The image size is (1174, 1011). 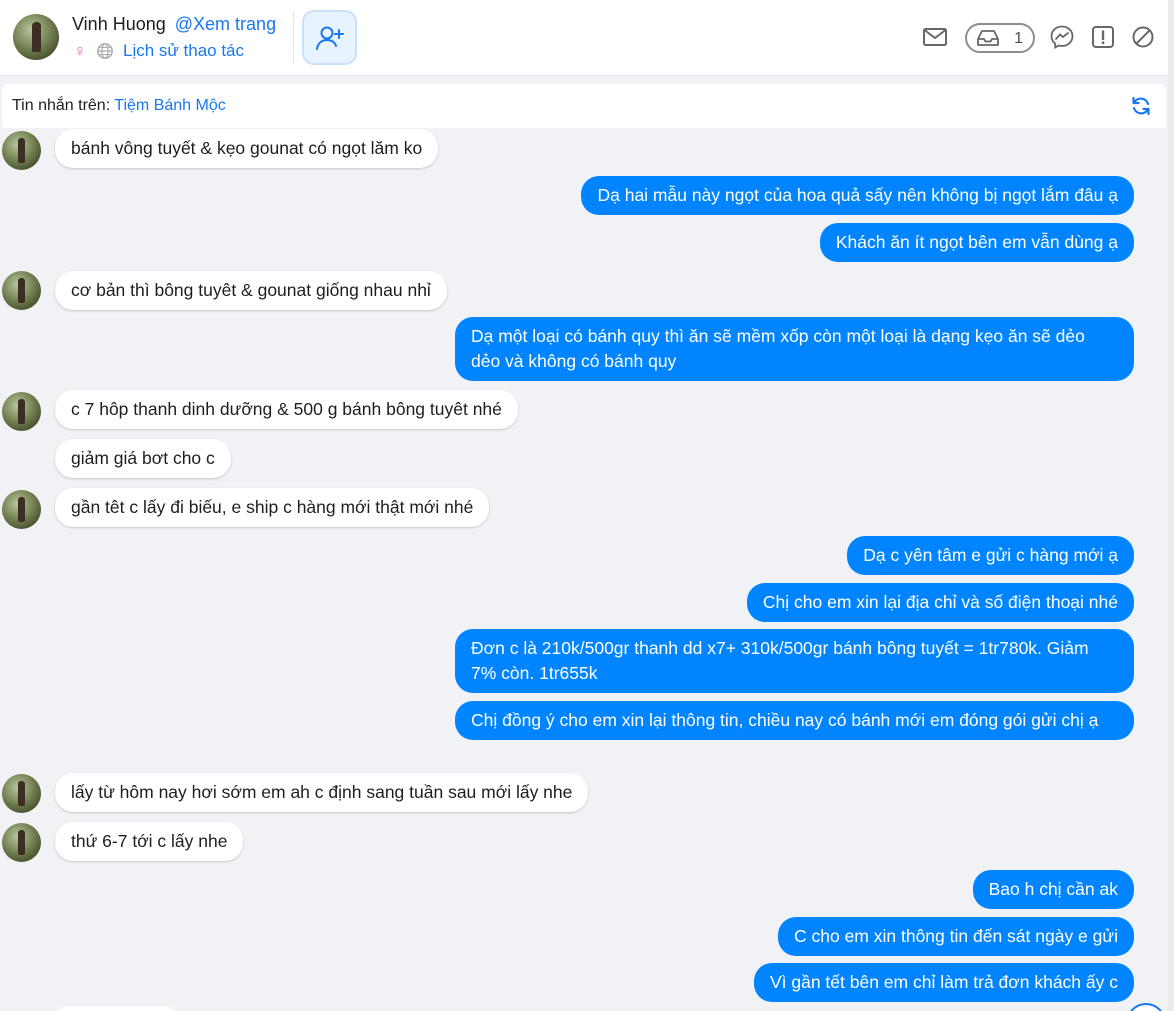 What do you see at coordinates (169, 105) in the screenshot?
I see `message-source-page-link: Tiệm Bánh Mộc` at bounding box center [169, 105].